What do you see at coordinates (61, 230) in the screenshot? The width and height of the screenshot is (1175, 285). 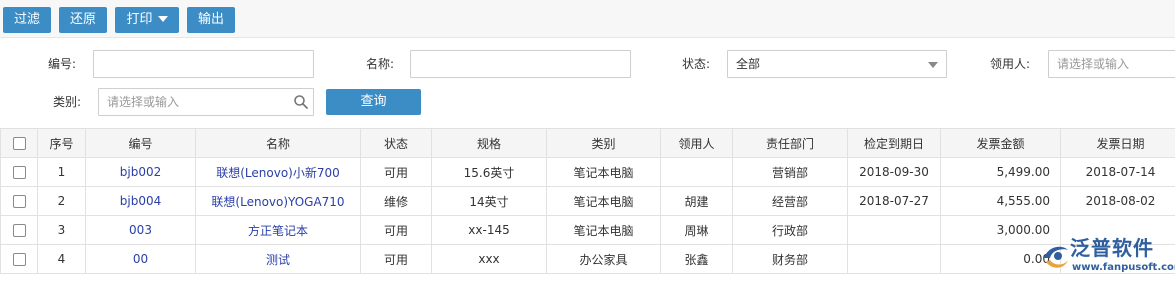 I see `row-index: 3` at bounding box center [61, 230].